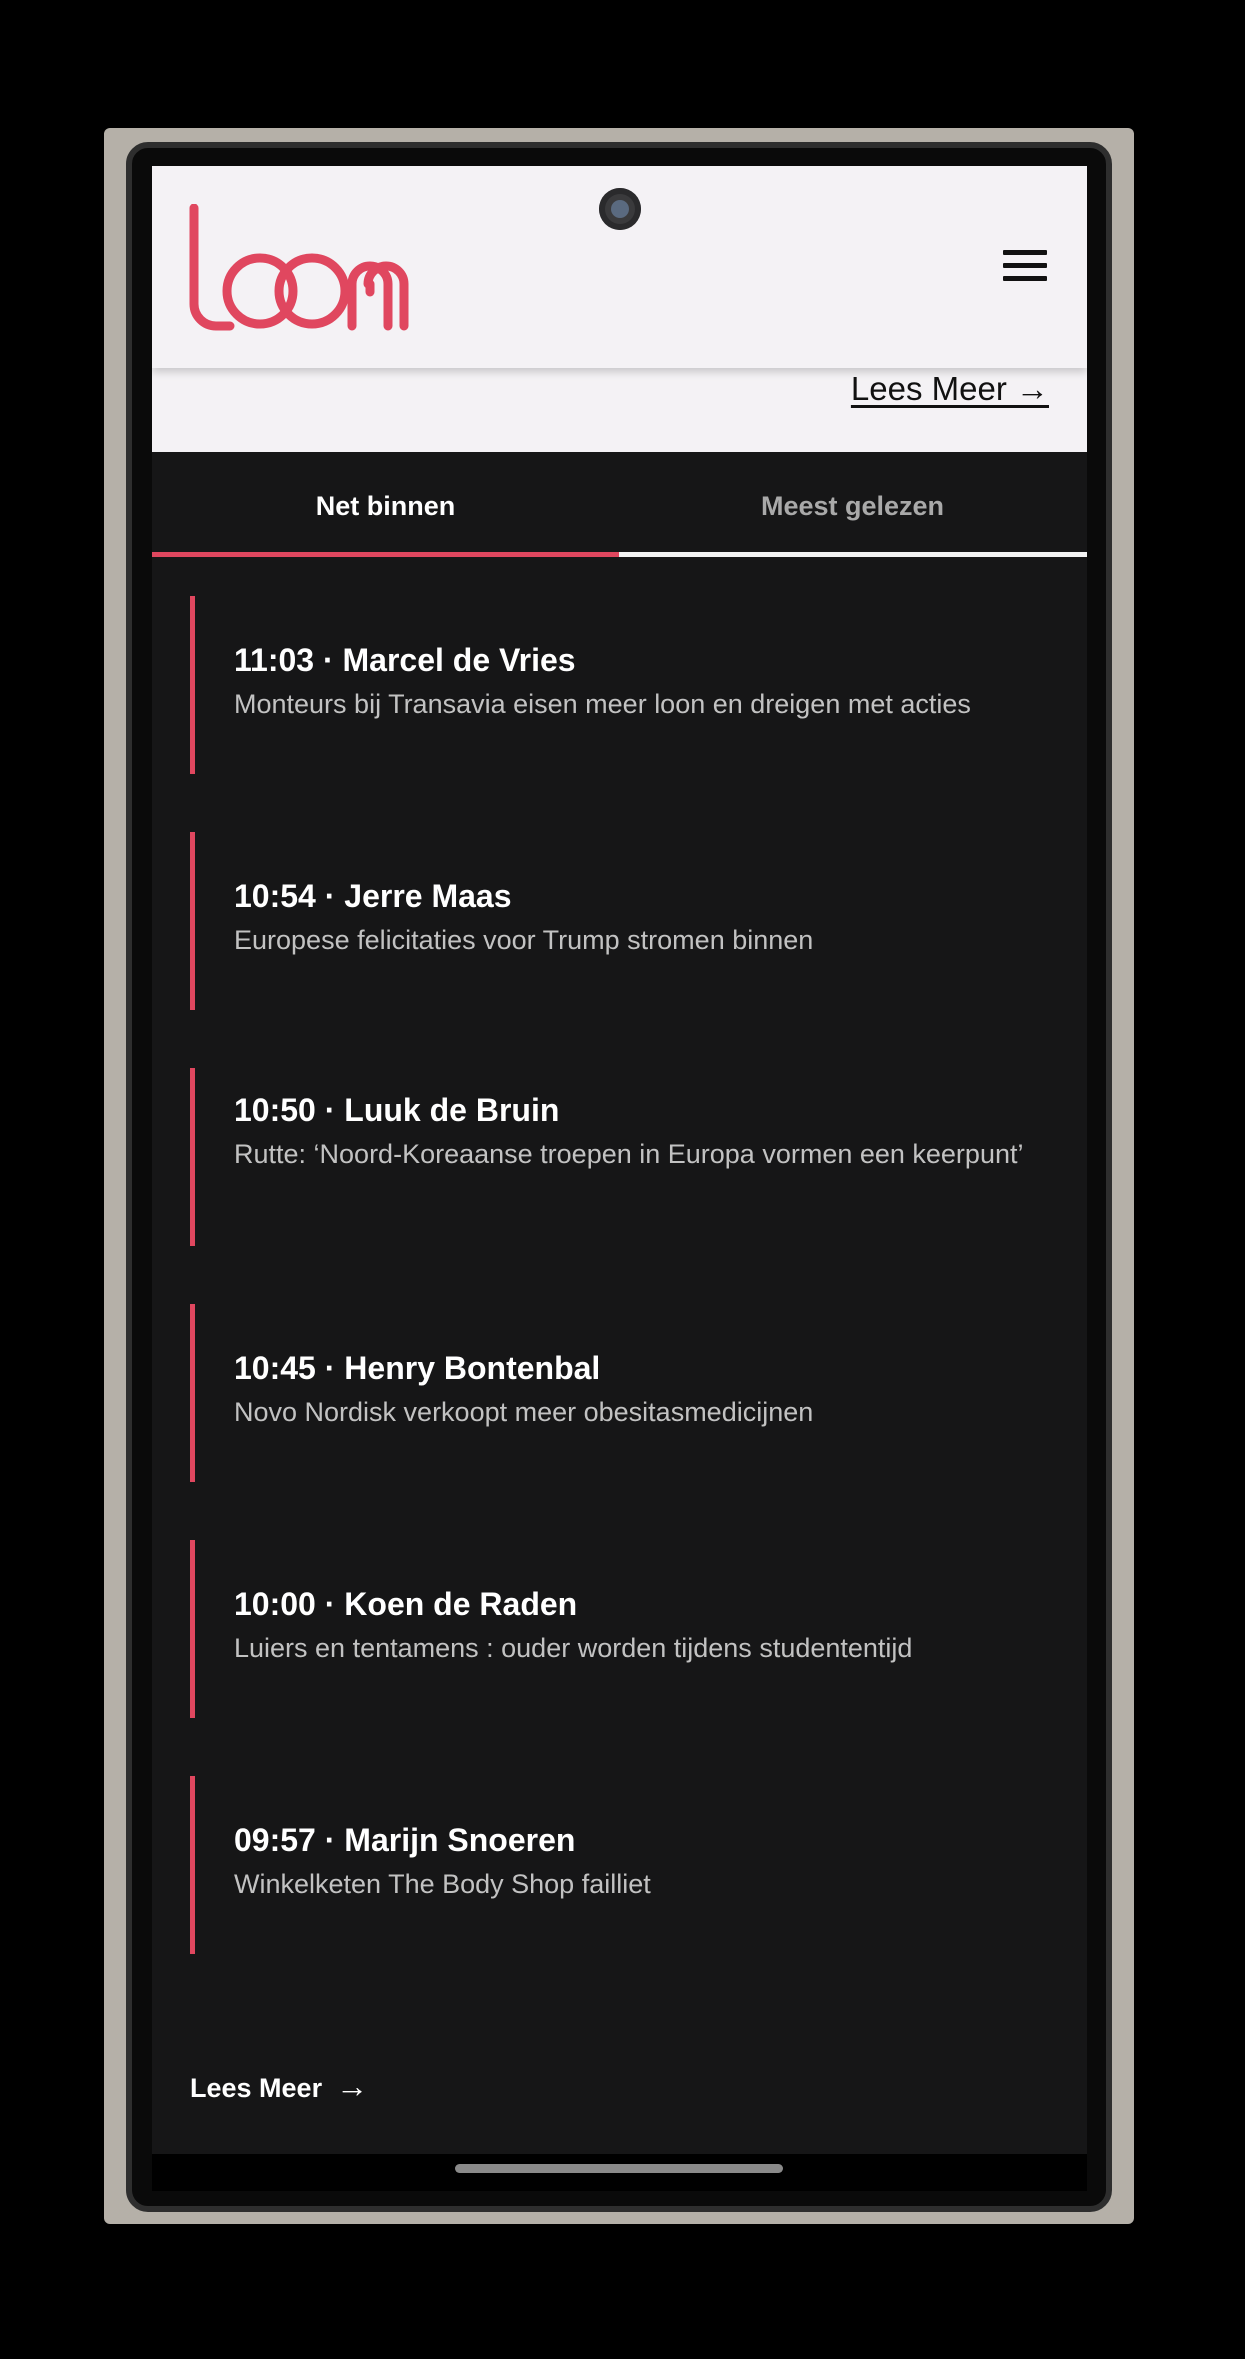  Describe the element at coordinates (299, 268) in the screenshot. I see `loom-logo` at that location.